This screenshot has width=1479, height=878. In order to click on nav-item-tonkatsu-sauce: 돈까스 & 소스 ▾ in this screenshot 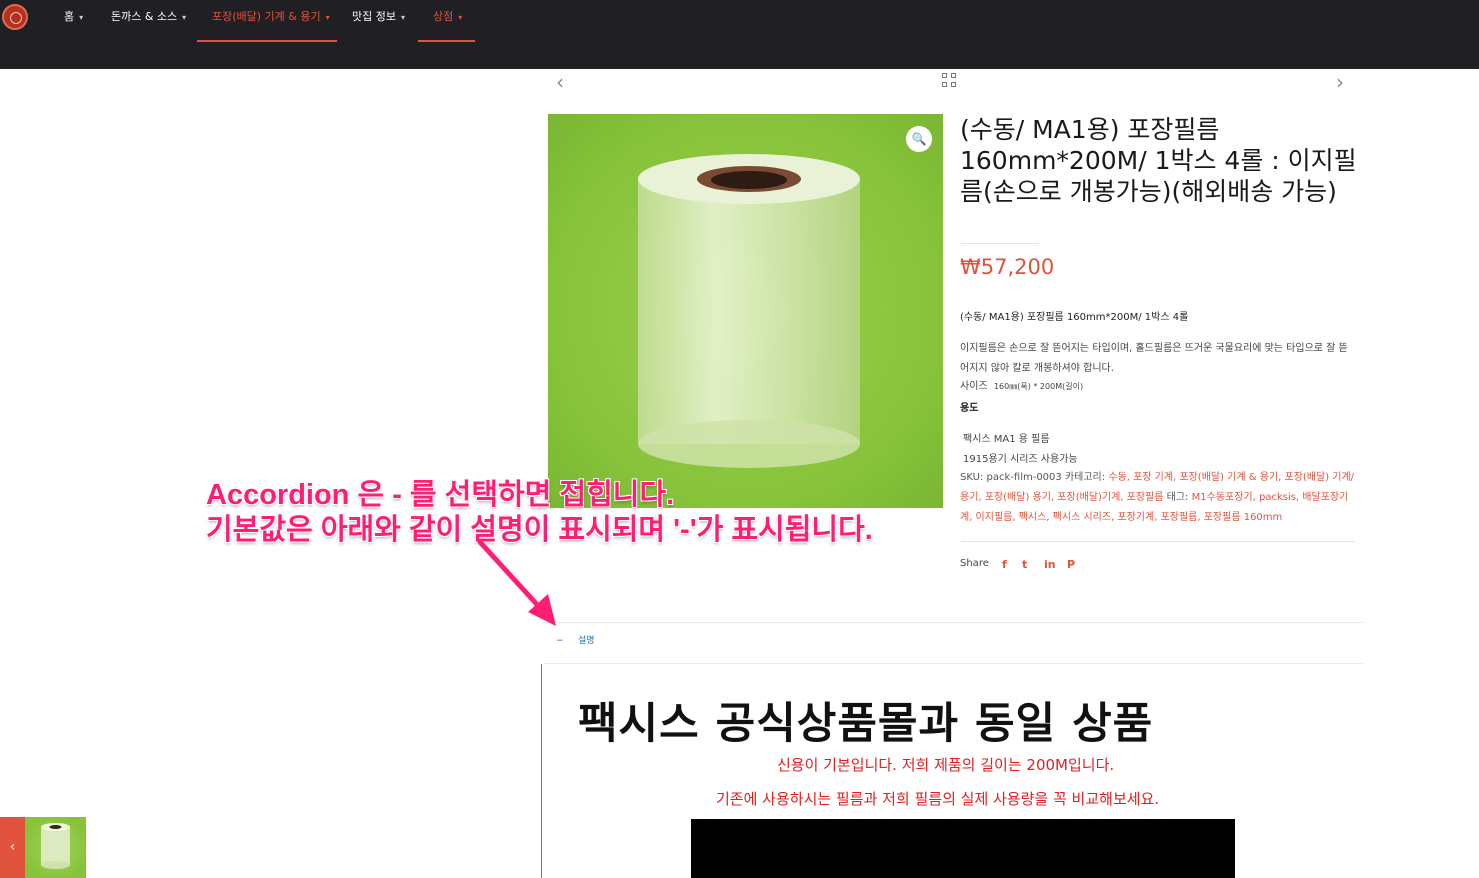, I will do `click(148, 25)`.